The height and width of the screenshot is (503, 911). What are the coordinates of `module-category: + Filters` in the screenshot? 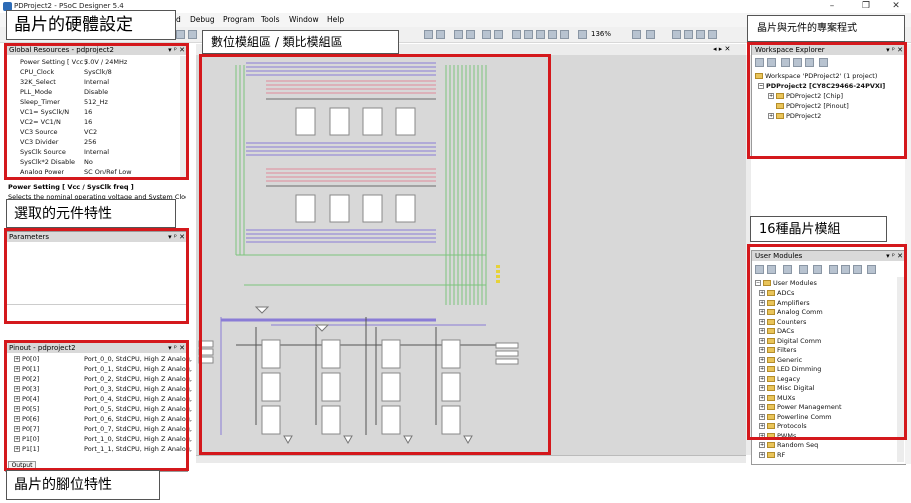 It's located at (777, 350).